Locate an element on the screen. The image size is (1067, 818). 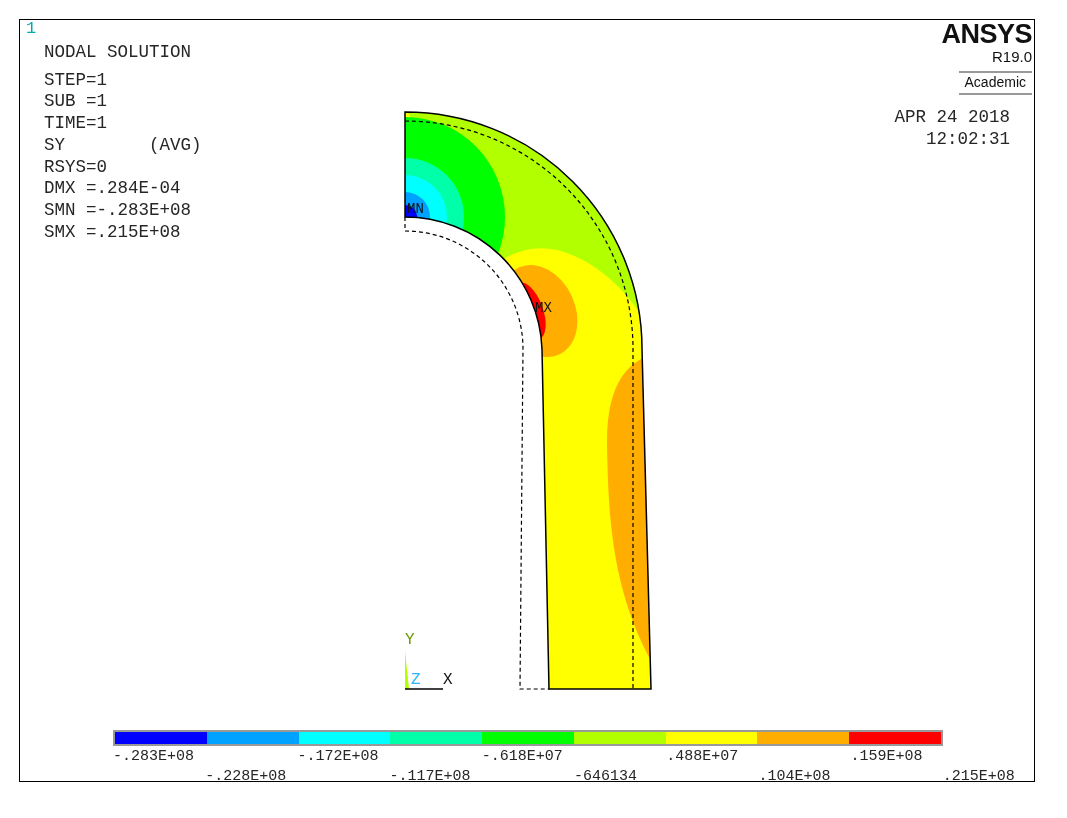
info-line: RSYS=0 is located at coordinates (76, 167).